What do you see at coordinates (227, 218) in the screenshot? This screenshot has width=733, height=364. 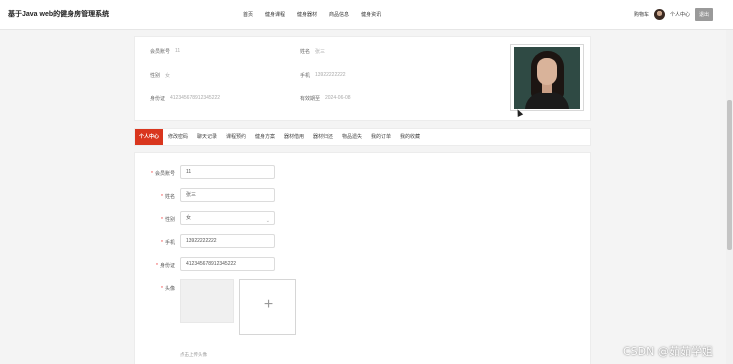 I see `gender-select: 女 ⌄` at bounding box center [227, 218].